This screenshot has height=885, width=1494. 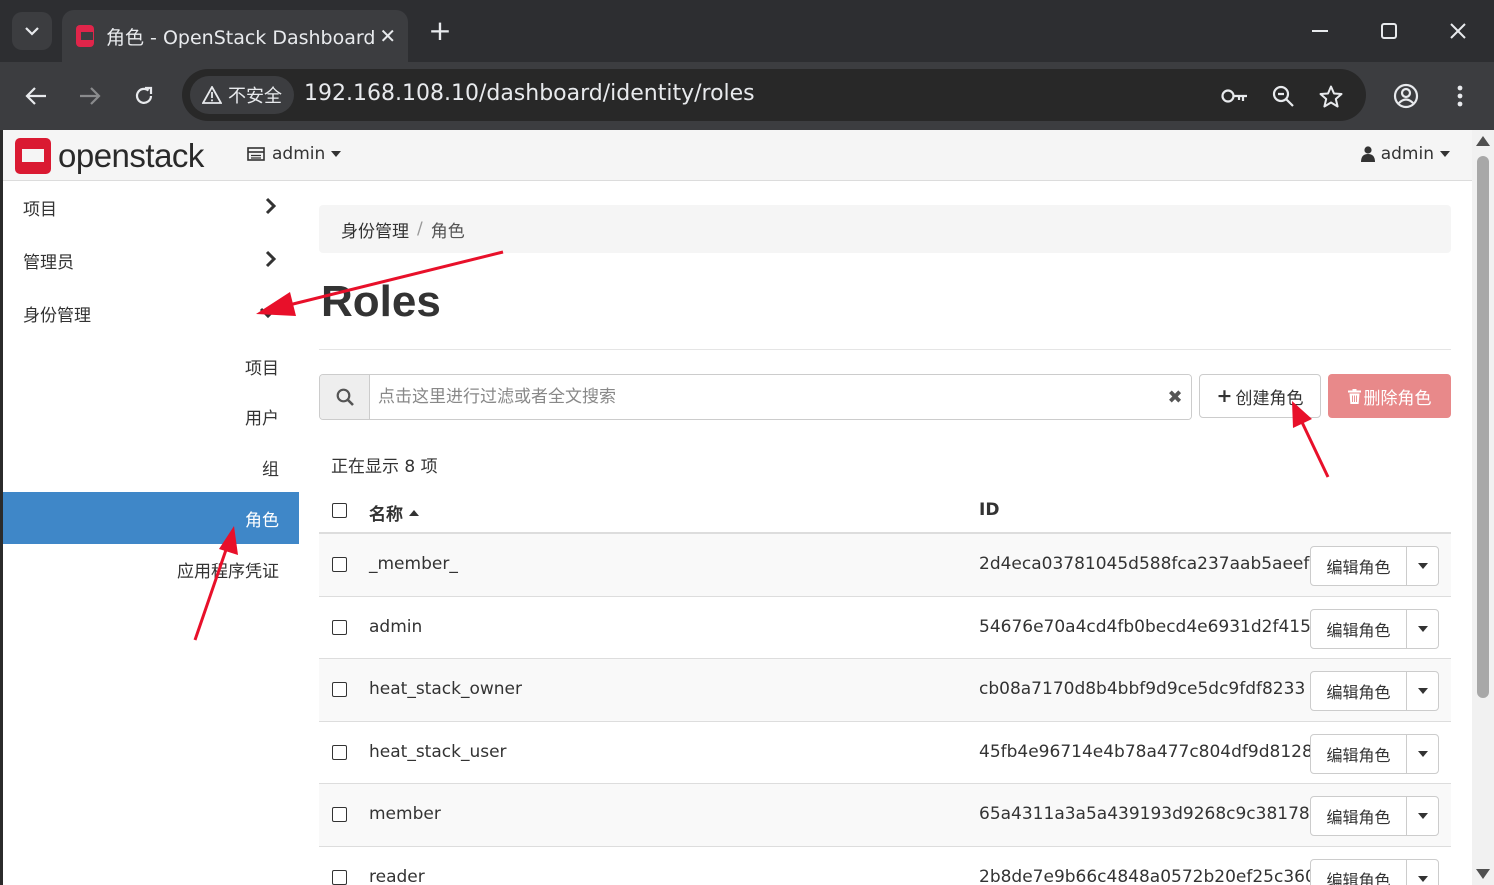 I want to click on new-tab-plus-icon: +, so click(x=440, y=30).